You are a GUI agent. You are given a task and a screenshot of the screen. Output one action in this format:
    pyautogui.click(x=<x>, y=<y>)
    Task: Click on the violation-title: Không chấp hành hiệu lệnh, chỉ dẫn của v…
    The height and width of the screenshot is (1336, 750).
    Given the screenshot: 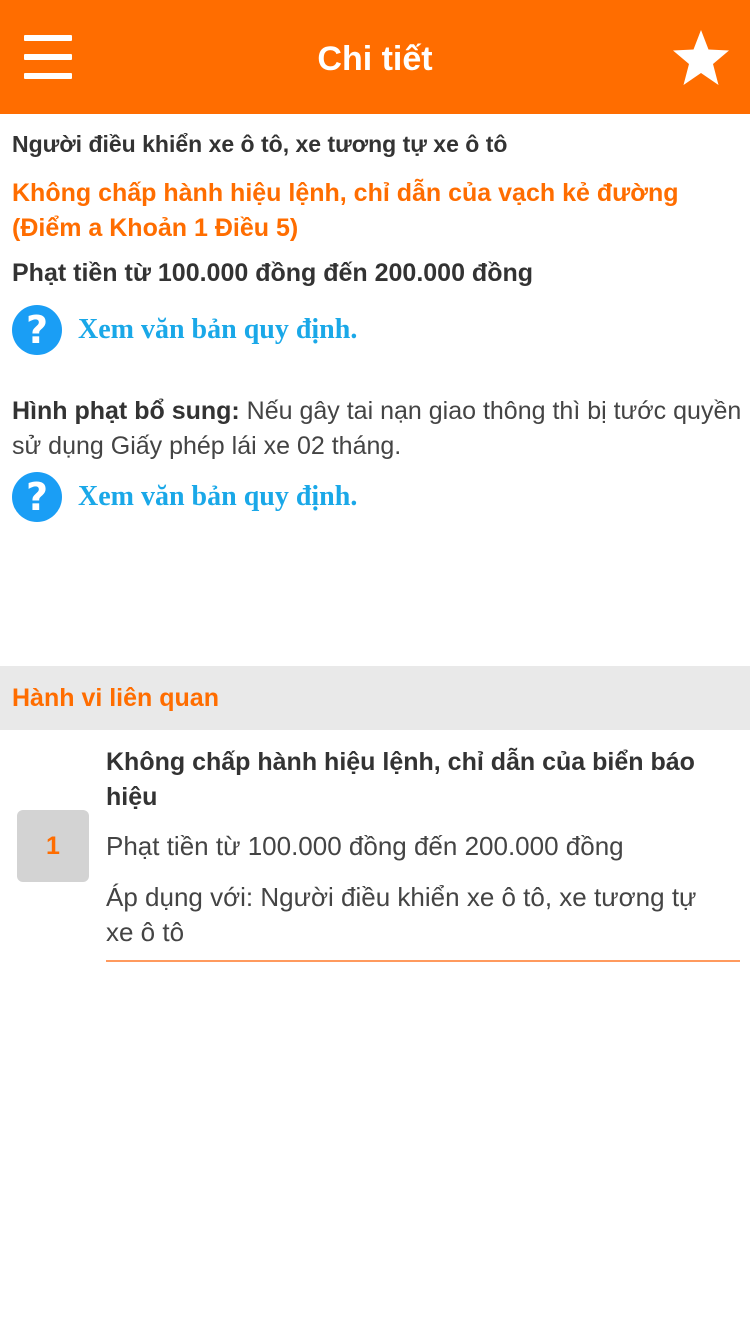 What is the action you would take?
    pyautogui.click(x=377, y=211)
    